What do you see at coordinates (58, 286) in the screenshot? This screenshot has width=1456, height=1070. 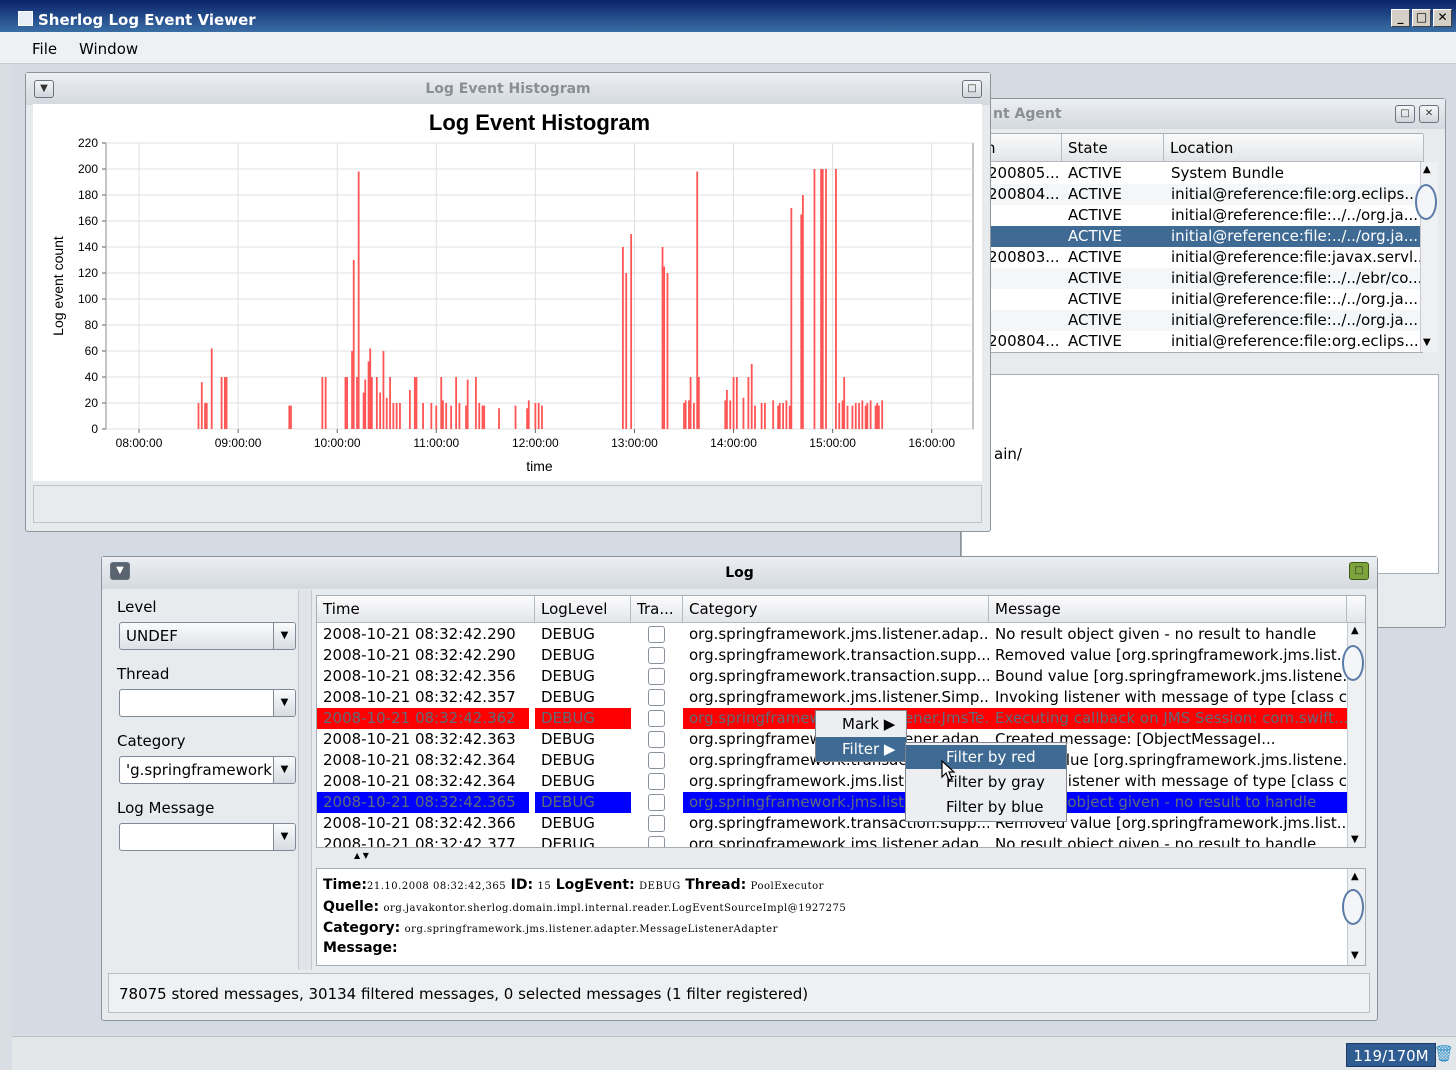 I see `y-axis-label: Log event count` at bounding box center [58, 286].